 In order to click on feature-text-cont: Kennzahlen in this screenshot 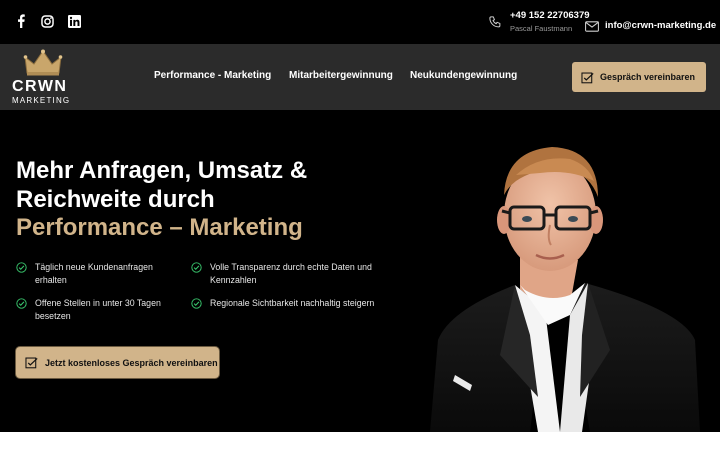, I will do `click(233, 279)`.